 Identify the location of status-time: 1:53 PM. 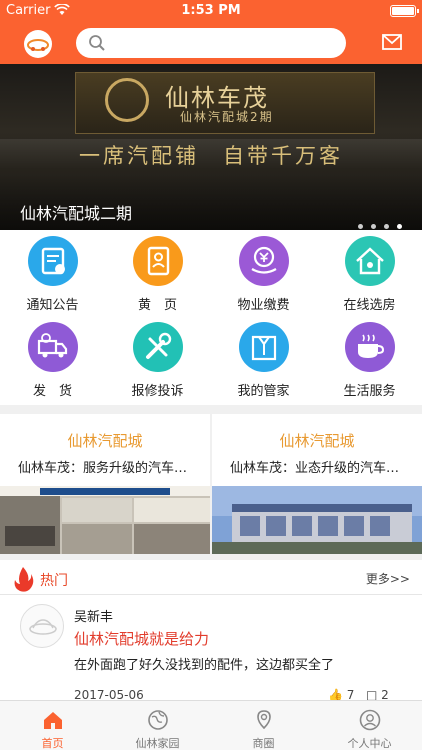
(211, 10).